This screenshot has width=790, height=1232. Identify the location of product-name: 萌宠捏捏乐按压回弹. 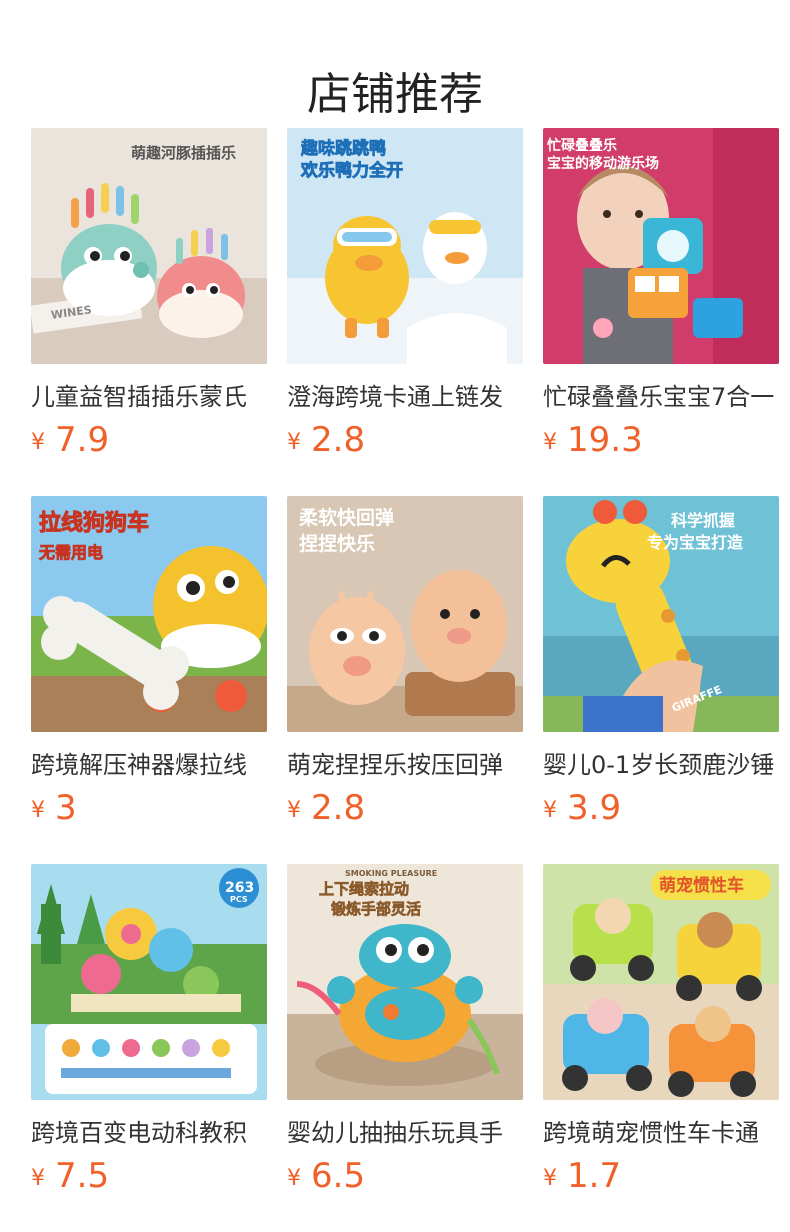
(405, 765).